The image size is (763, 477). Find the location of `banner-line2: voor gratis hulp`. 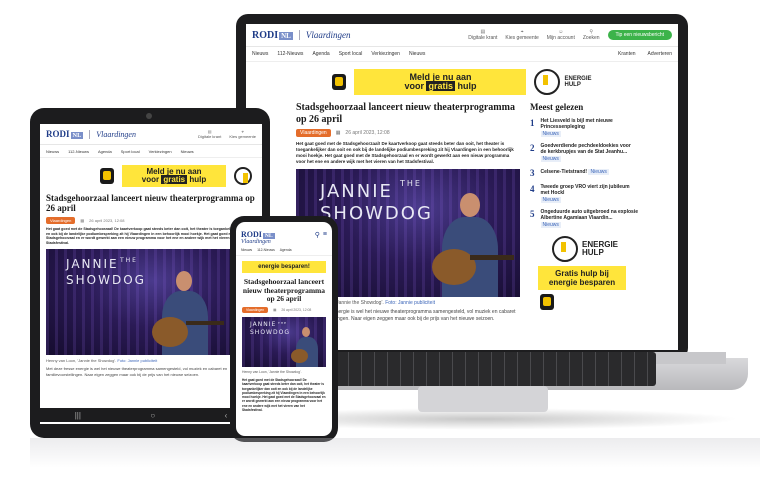

banner-line2: voor gratis hulp is located at coordinates (440, 86).